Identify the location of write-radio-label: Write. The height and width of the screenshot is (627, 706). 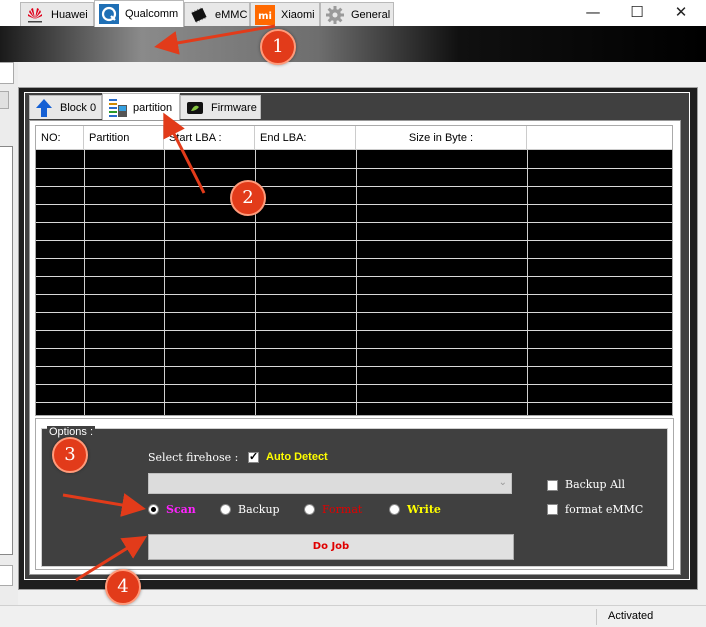
(424, 509).